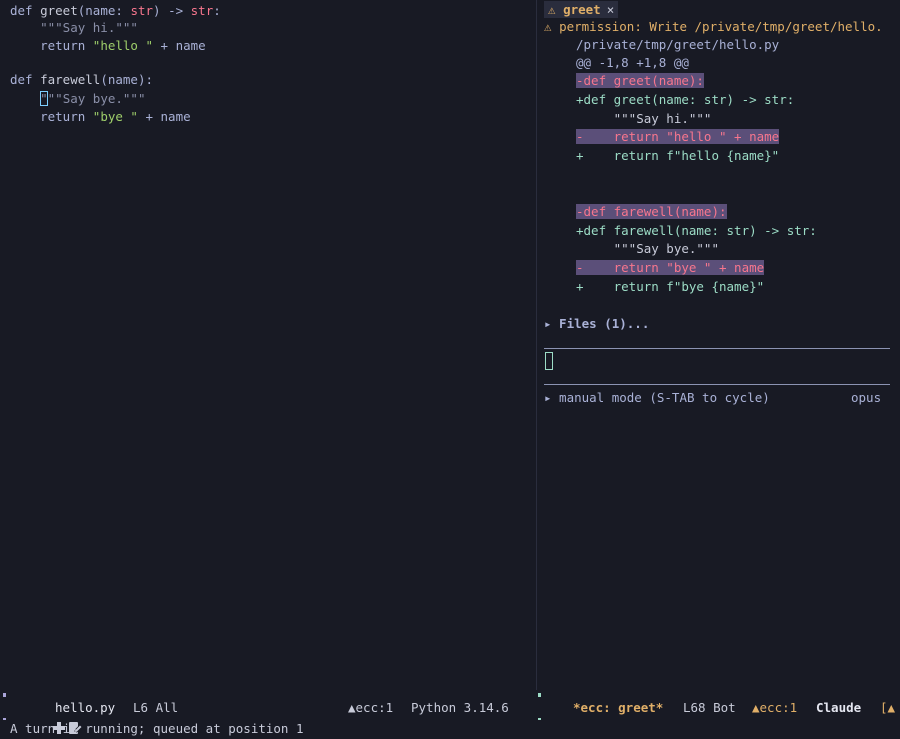 This screenshot has width=900, height=739. I want to click on diff-deleted: - return "bye " + name, so click(670, 267).